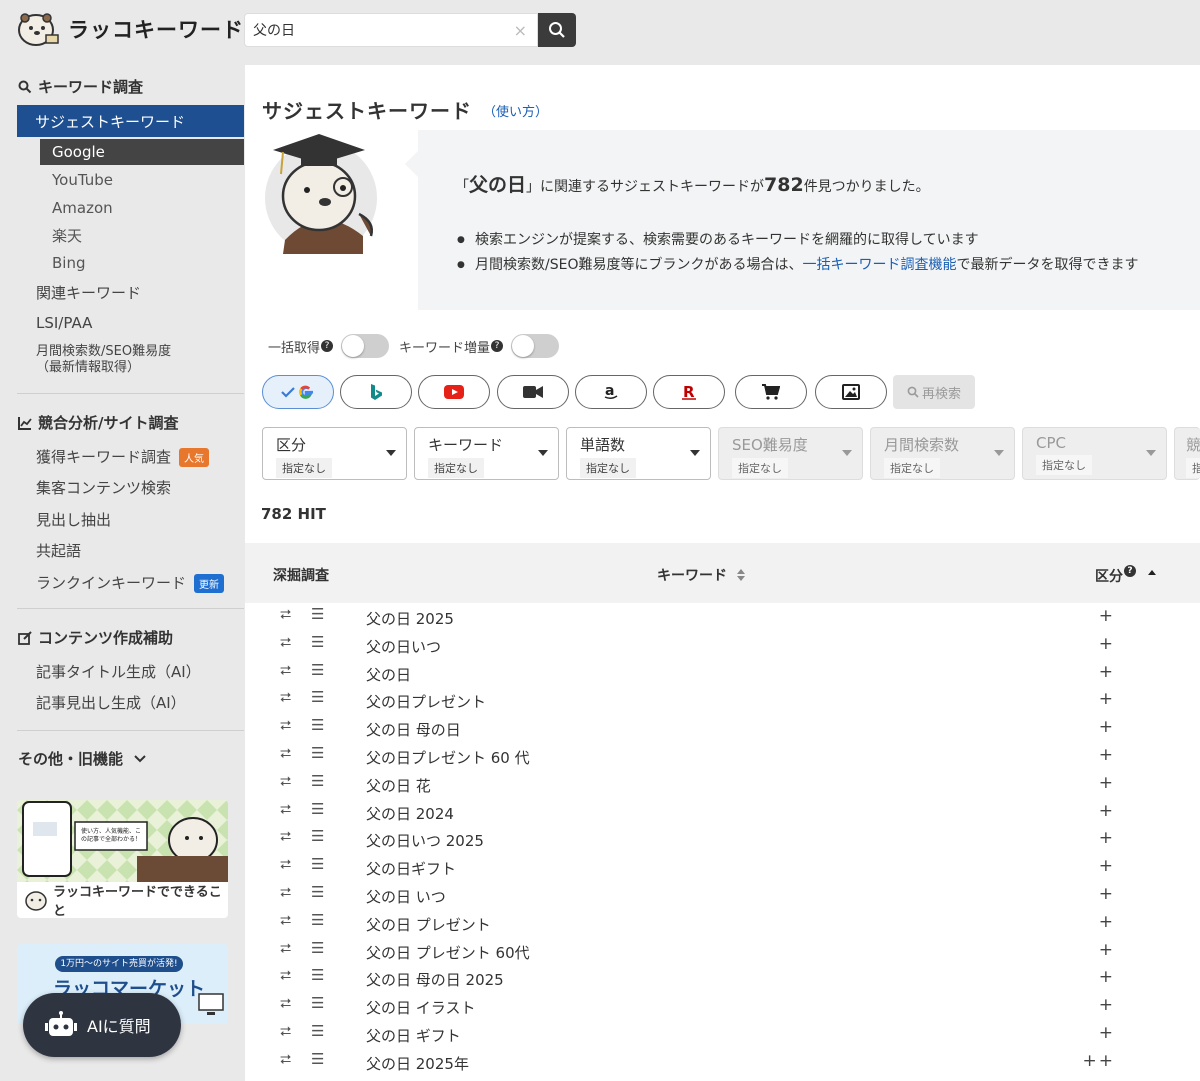 This screenshot has height=1081, width=1200. Describe the element at coordinates (411, 868) in the screenshot. I see `keyword-cell: 父の日ギフト` at that location.